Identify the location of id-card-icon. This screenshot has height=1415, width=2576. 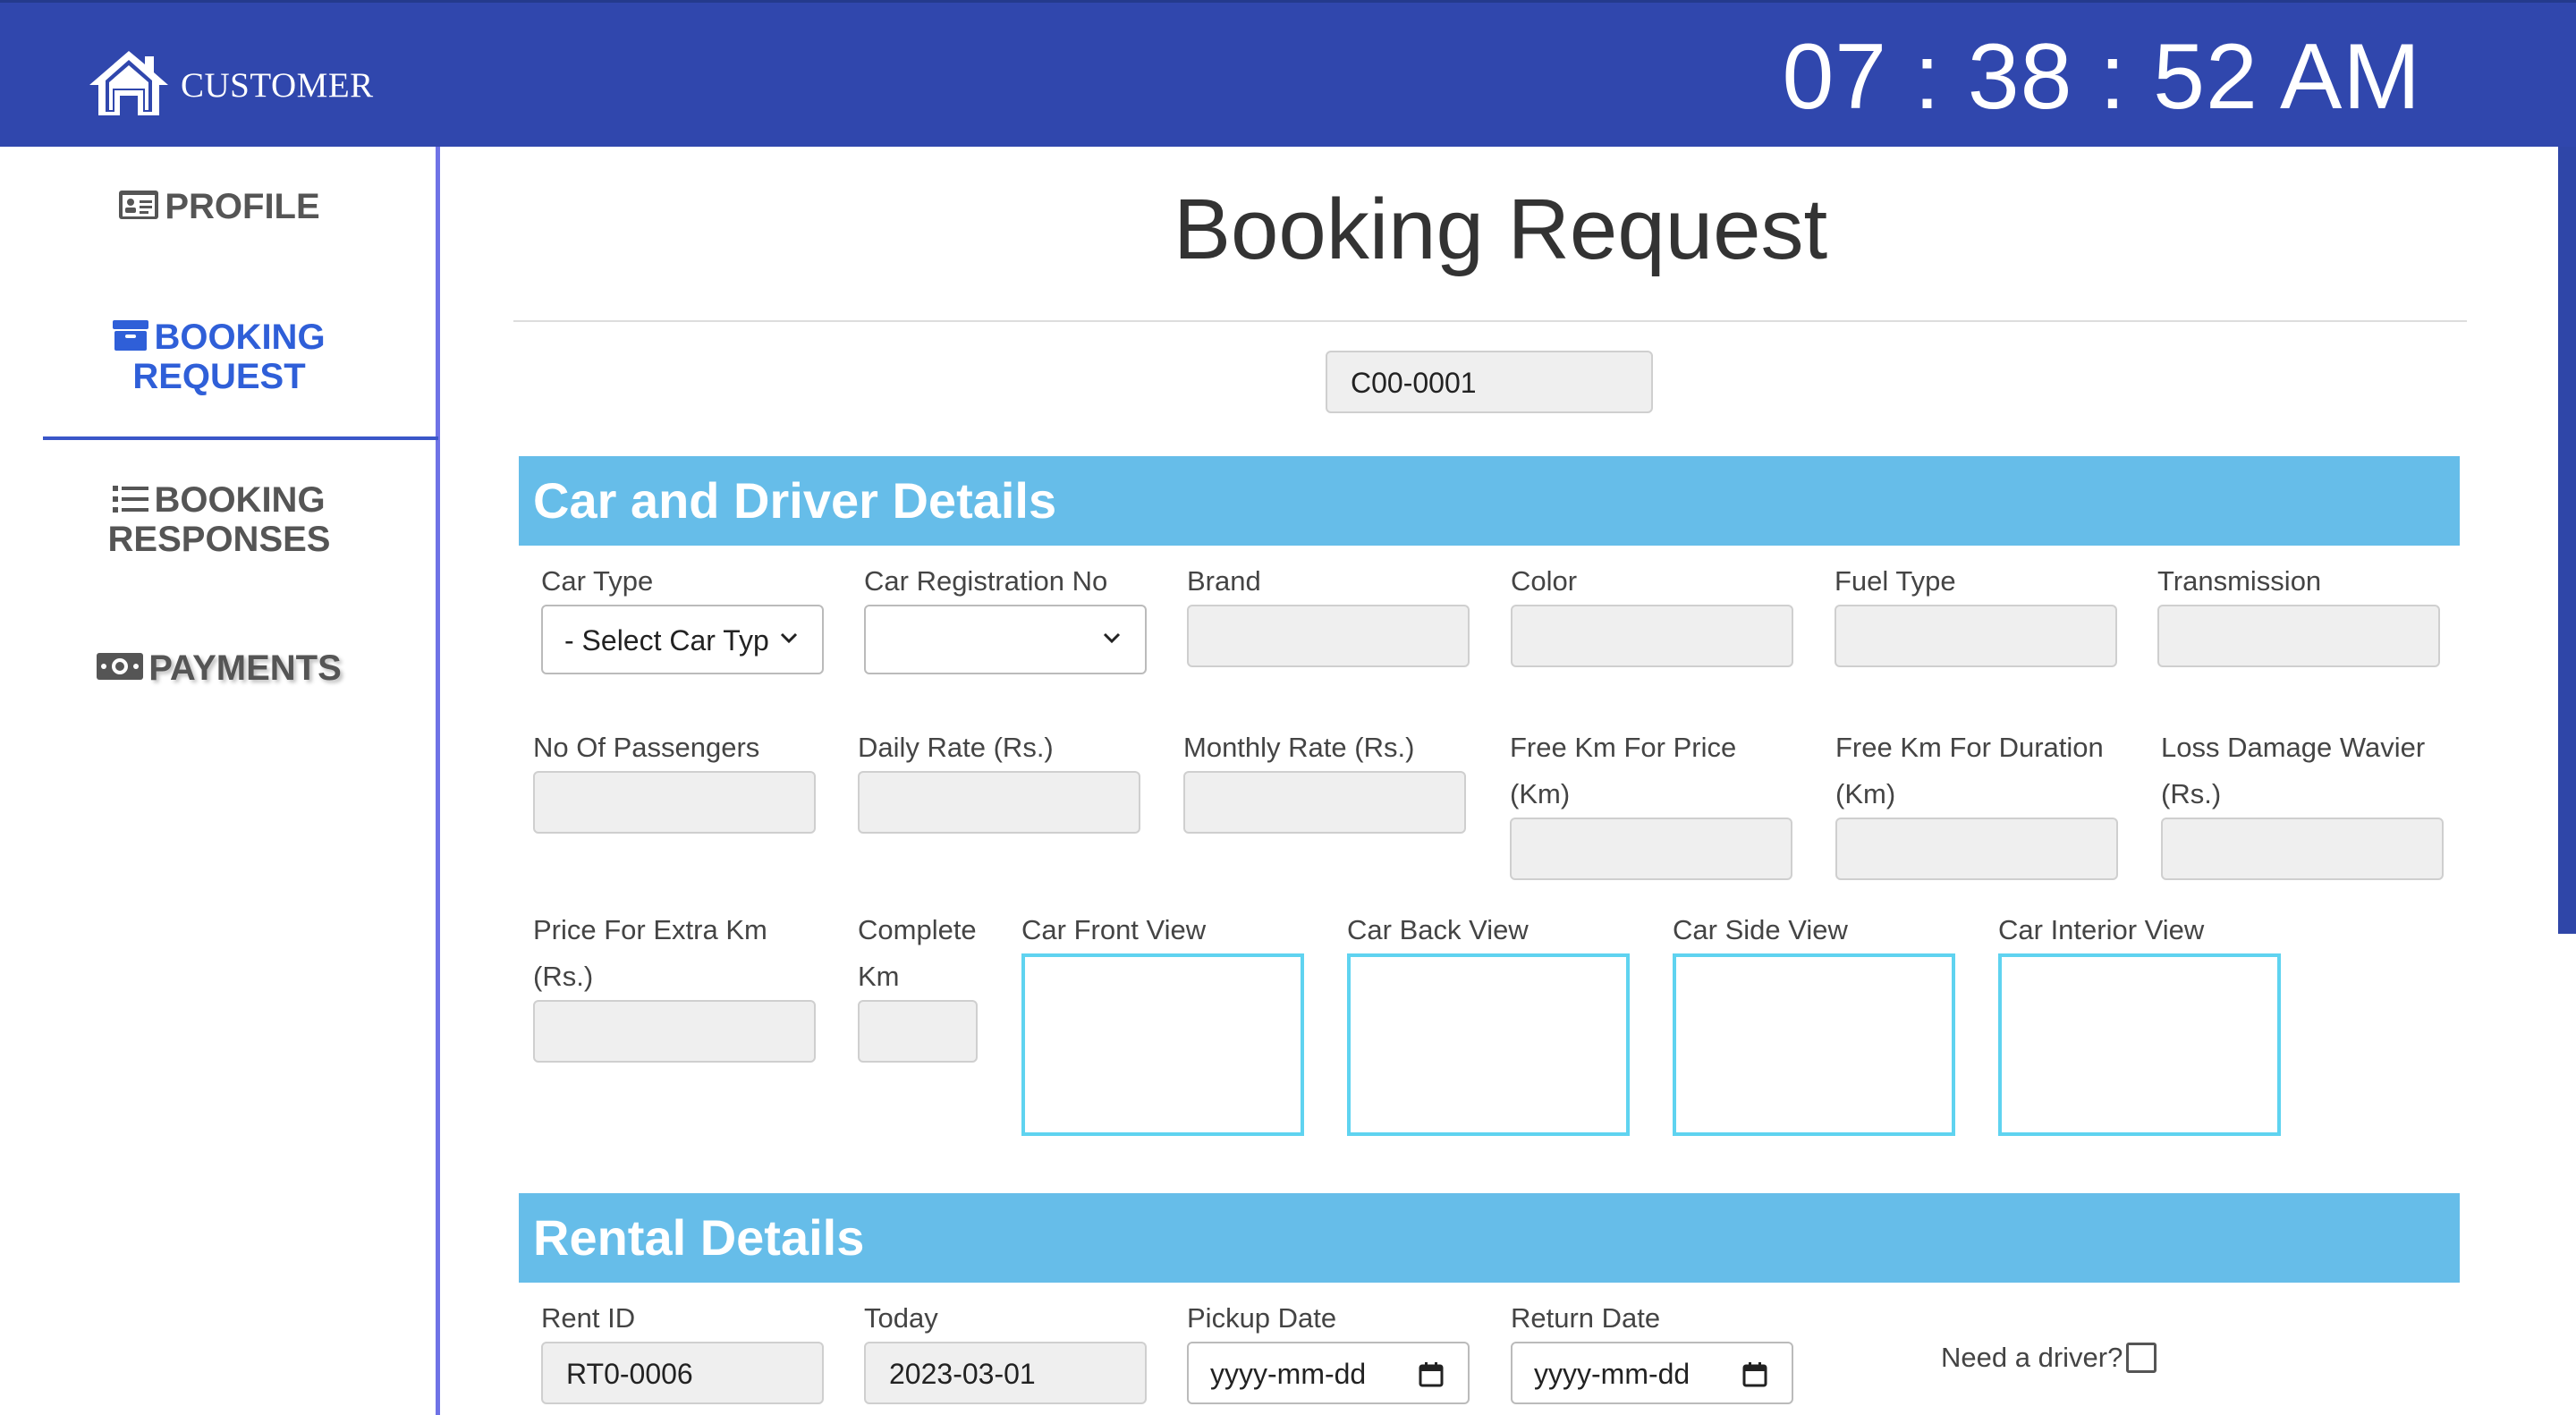
(138, 208).